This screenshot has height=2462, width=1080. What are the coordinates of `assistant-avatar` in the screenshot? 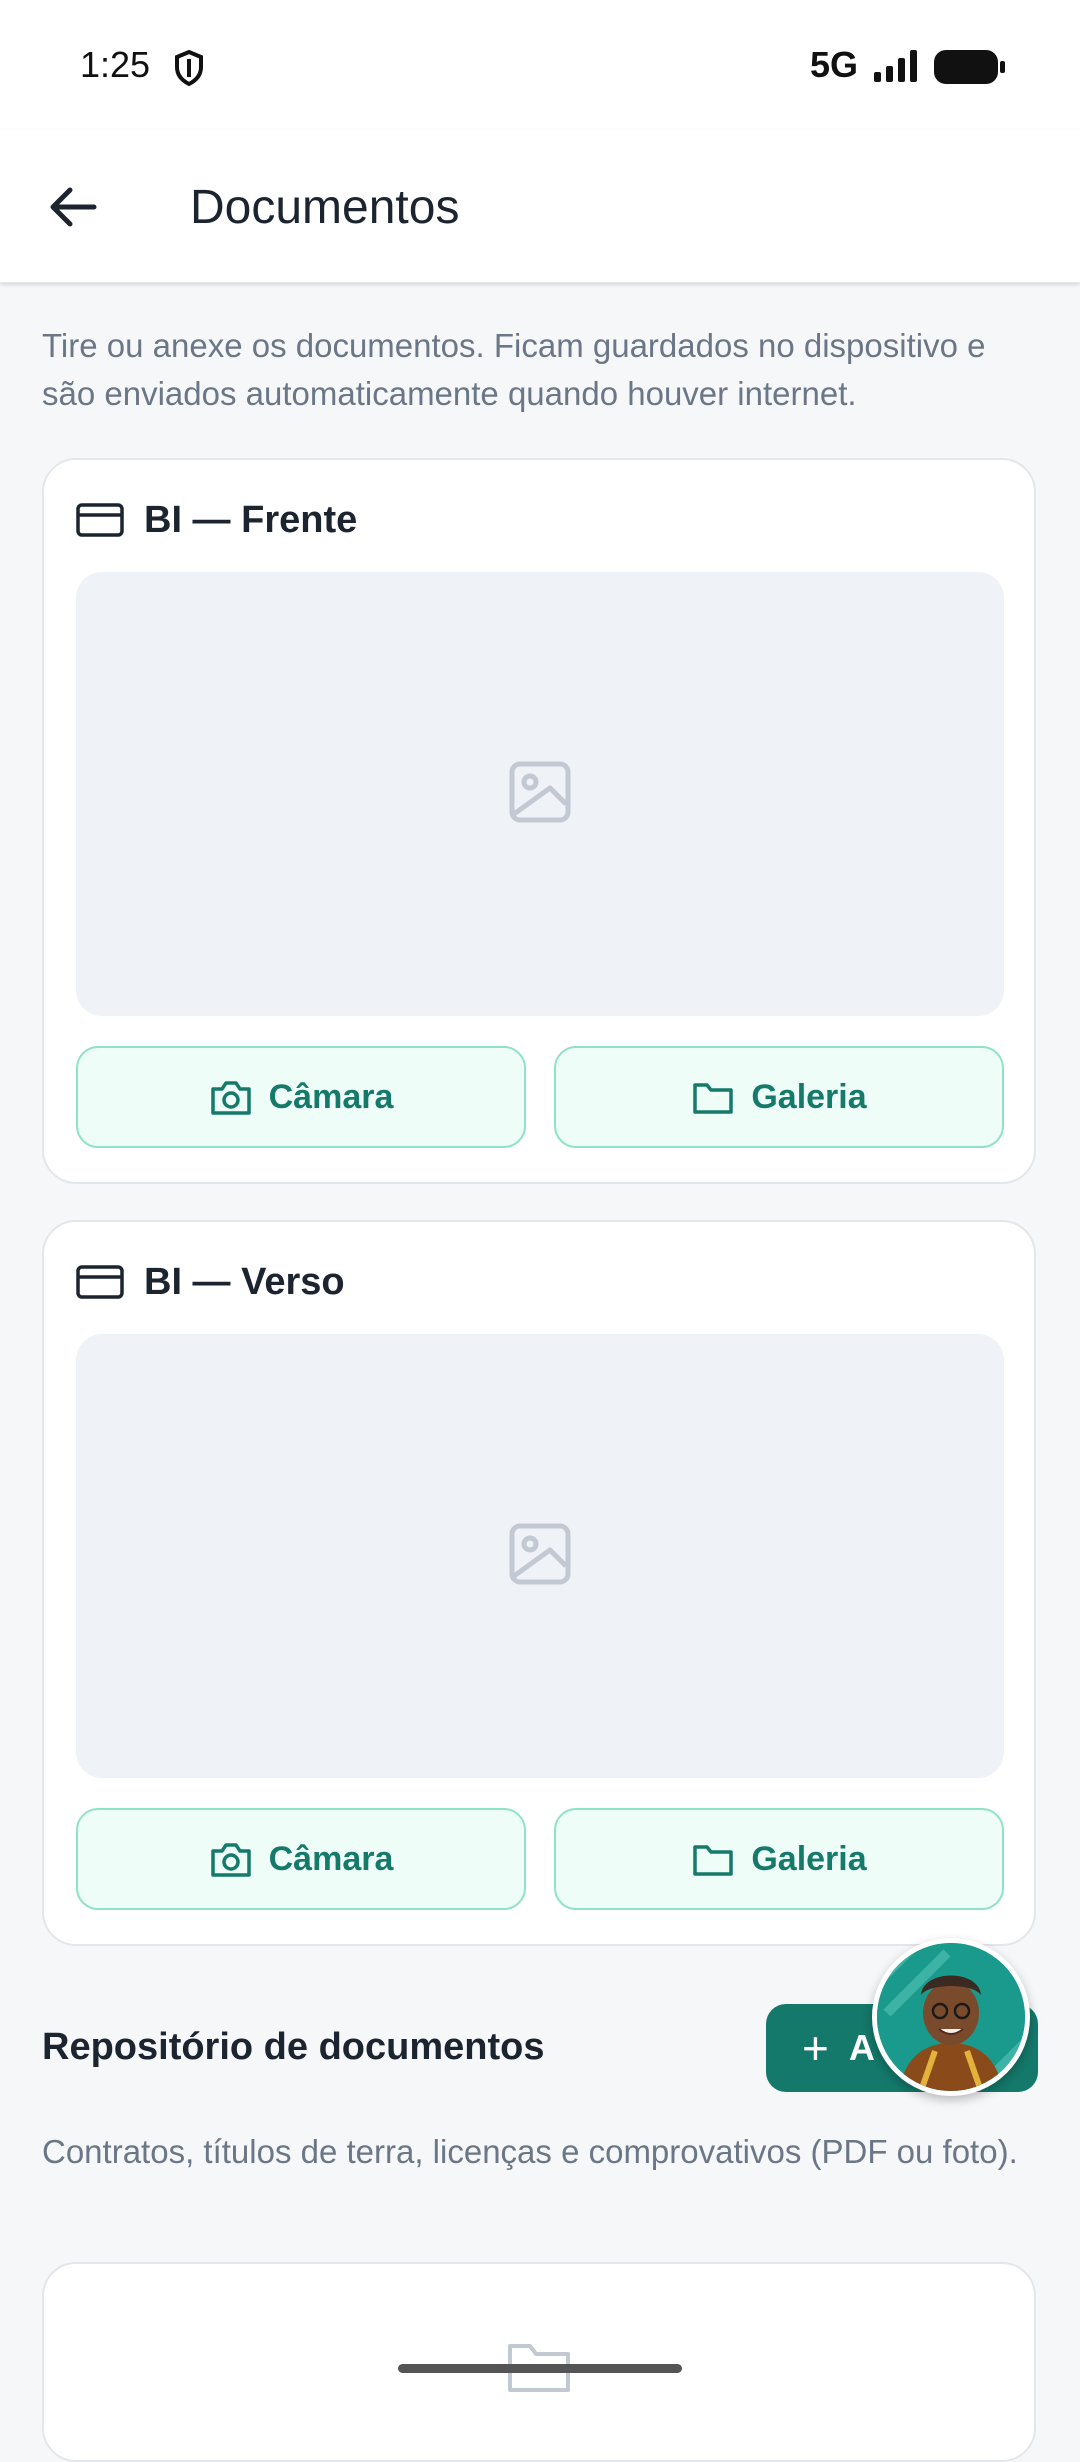 It's located at (951, 2017).